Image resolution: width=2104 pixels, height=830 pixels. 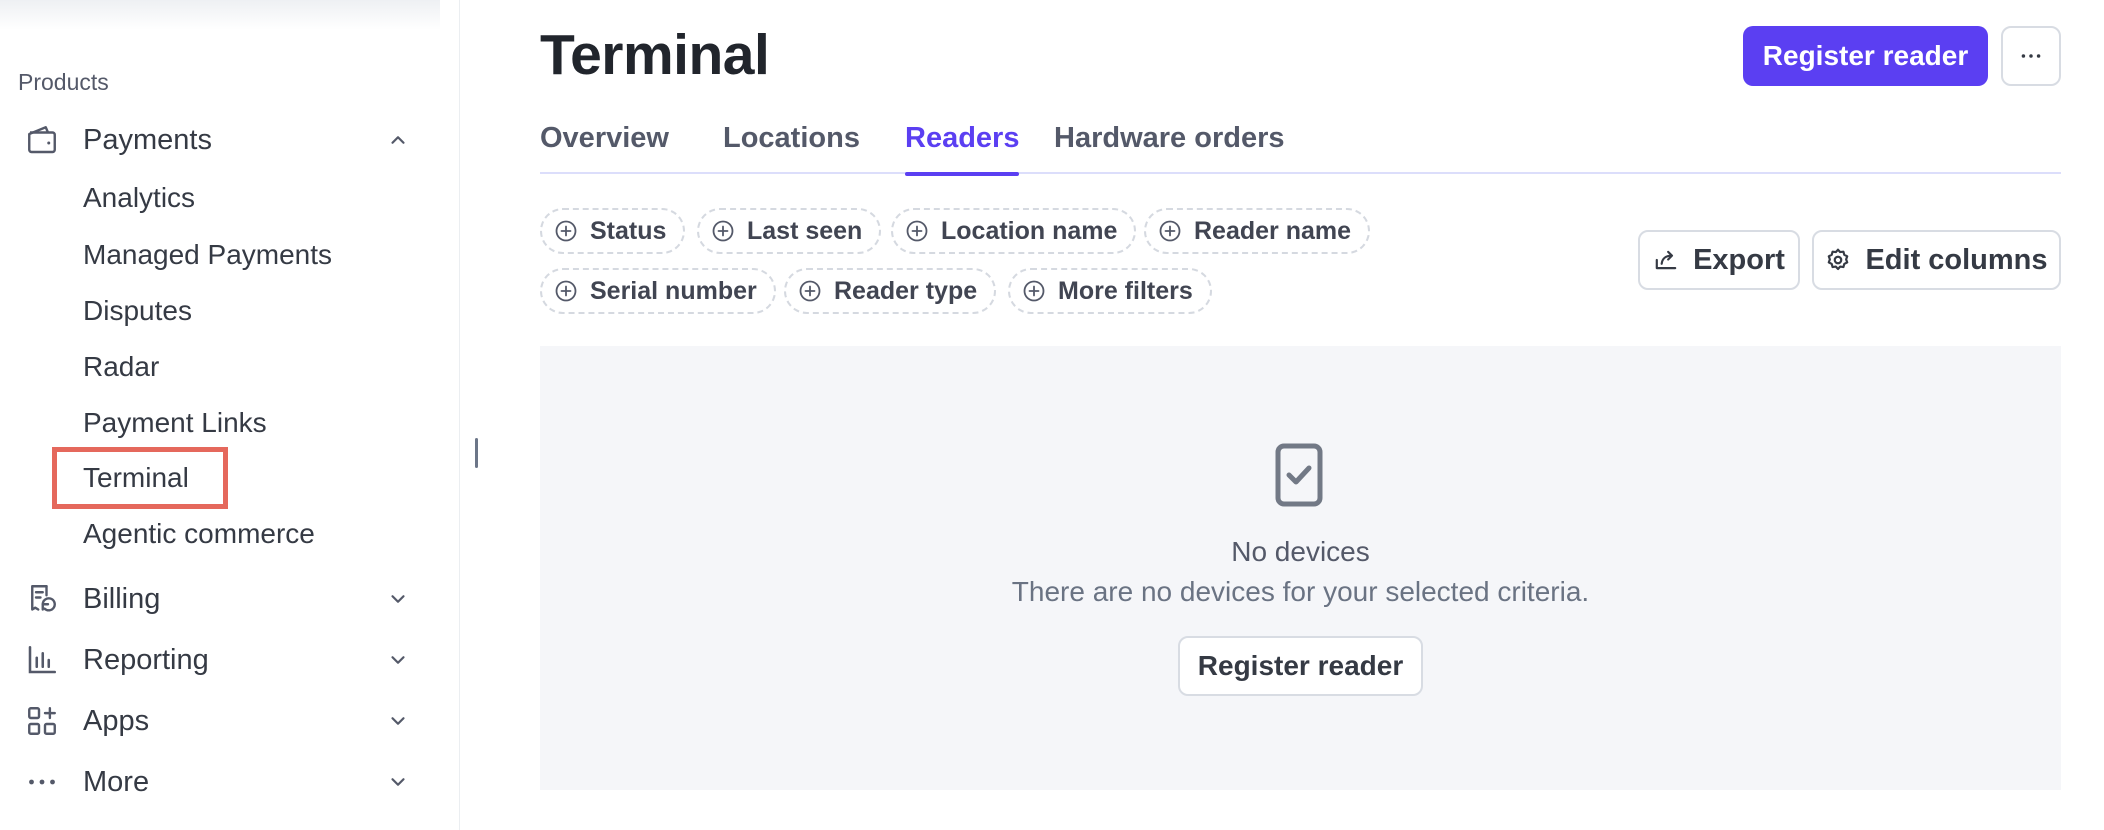 What do you see at coordinates (63, 82) in the screenshot?
I see `sidebar-section-label: Products` at bounding box center [63, 82].